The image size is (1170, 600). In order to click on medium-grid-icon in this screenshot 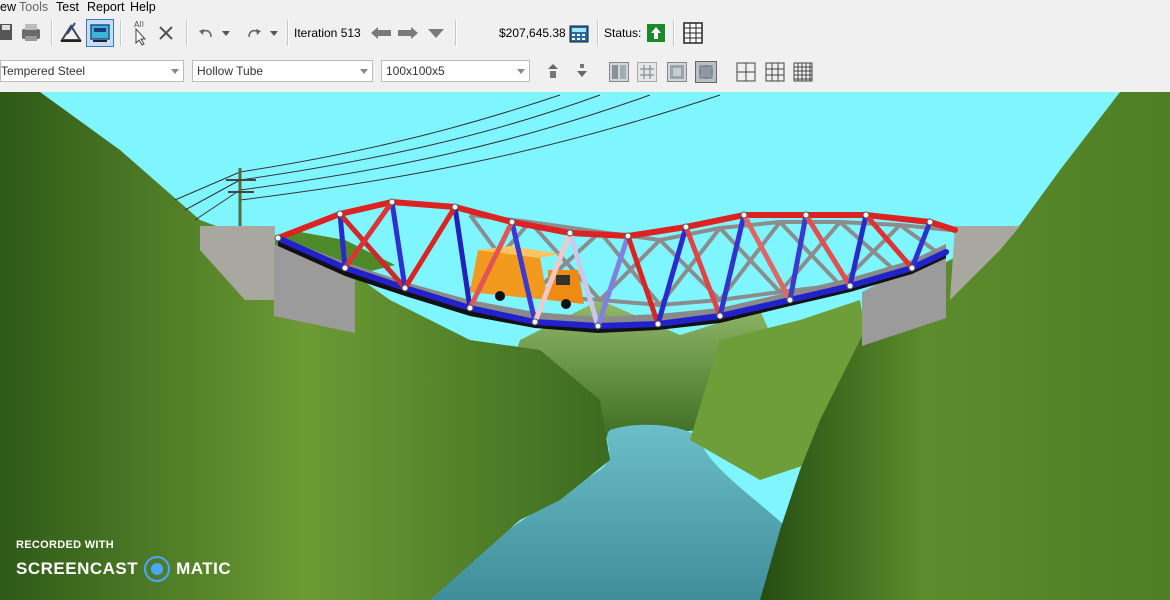, I will do `click(775, 72)`.